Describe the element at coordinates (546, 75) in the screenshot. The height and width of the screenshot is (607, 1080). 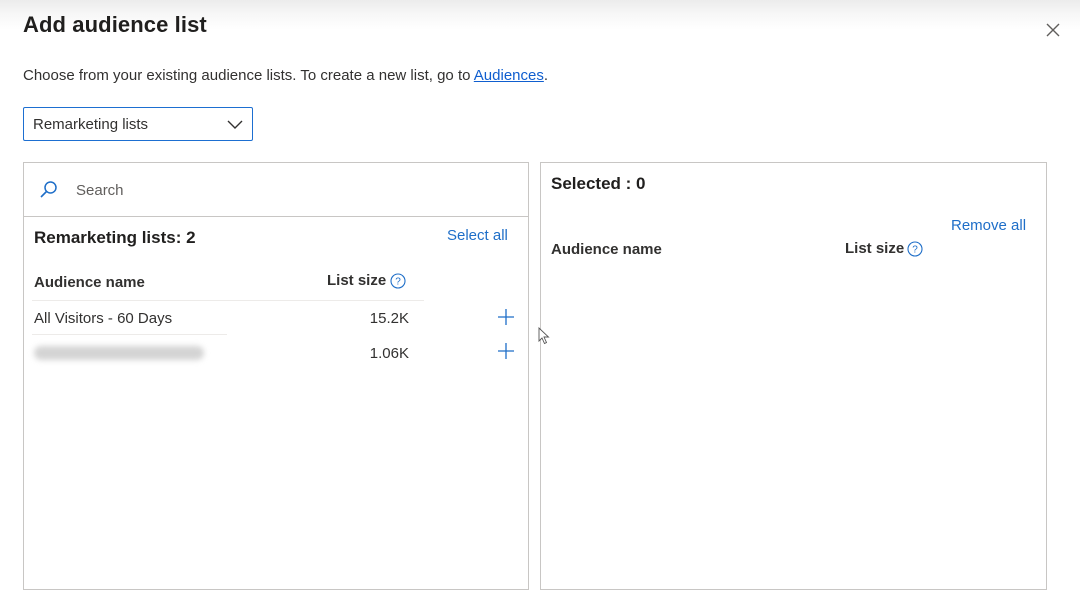
I see `description-suffix: .` at that location.